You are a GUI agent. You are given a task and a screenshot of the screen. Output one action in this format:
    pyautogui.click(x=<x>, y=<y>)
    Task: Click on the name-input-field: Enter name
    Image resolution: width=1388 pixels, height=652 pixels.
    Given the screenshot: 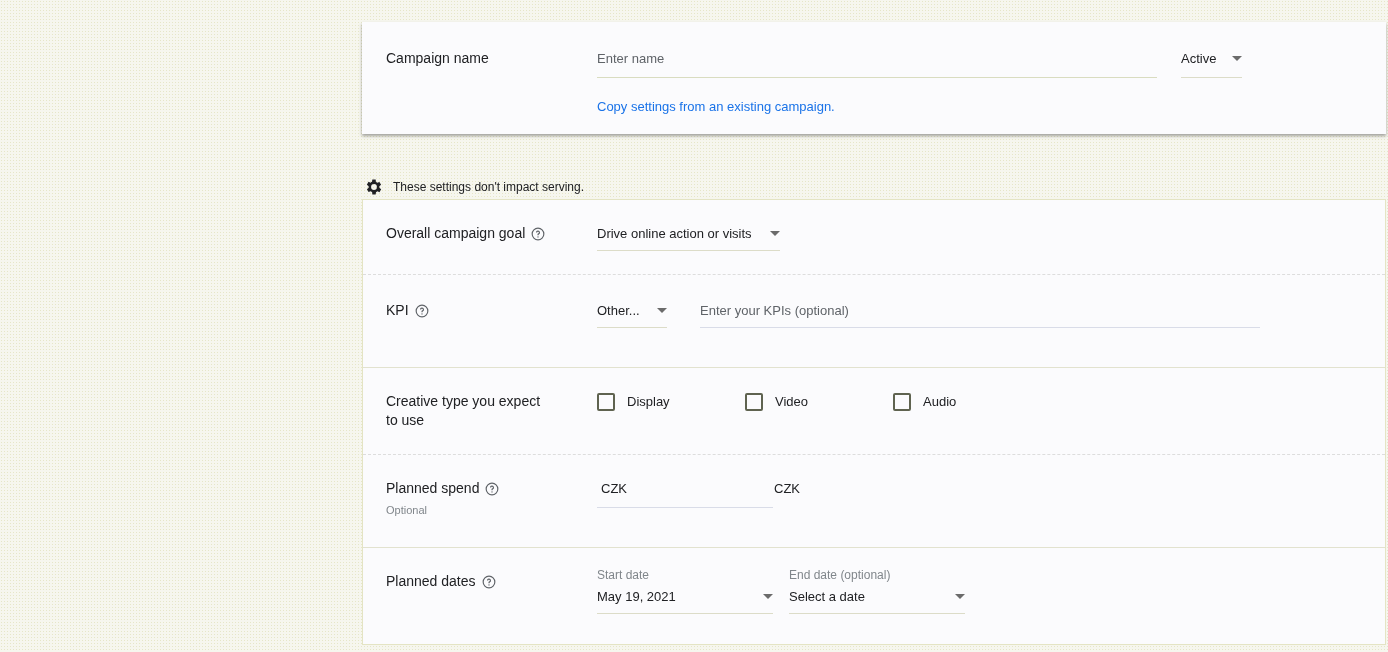 What is the action you would take?
    pyautogui.click(x=877, y=62)
    